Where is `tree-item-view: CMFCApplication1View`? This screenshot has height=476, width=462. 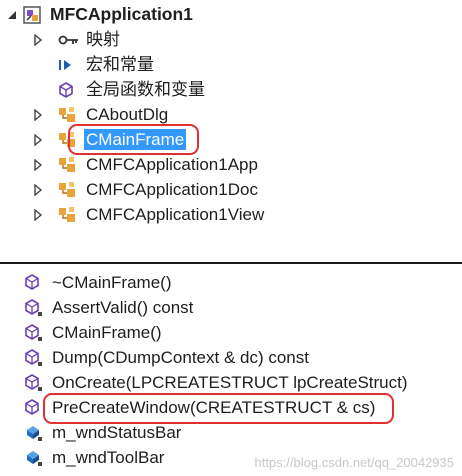
tree-item-view: CMFCApplication1View is located at coordinates (149, 214).